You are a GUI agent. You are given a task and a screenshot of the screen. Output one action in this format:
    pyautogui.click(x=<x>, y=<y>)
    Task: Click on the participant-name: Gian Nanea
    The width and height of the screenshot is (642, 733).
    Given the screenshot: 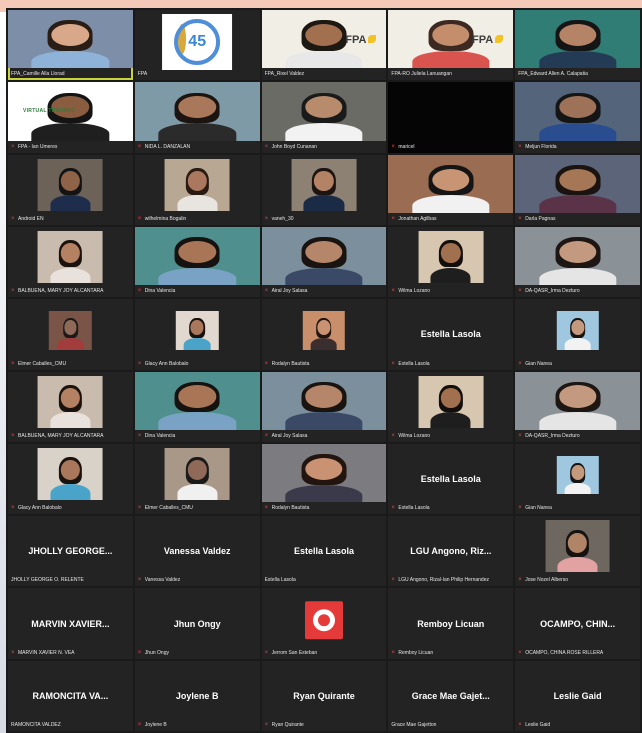 What is the action you would take?
    pyautogui.click(x=538, y=363)
    